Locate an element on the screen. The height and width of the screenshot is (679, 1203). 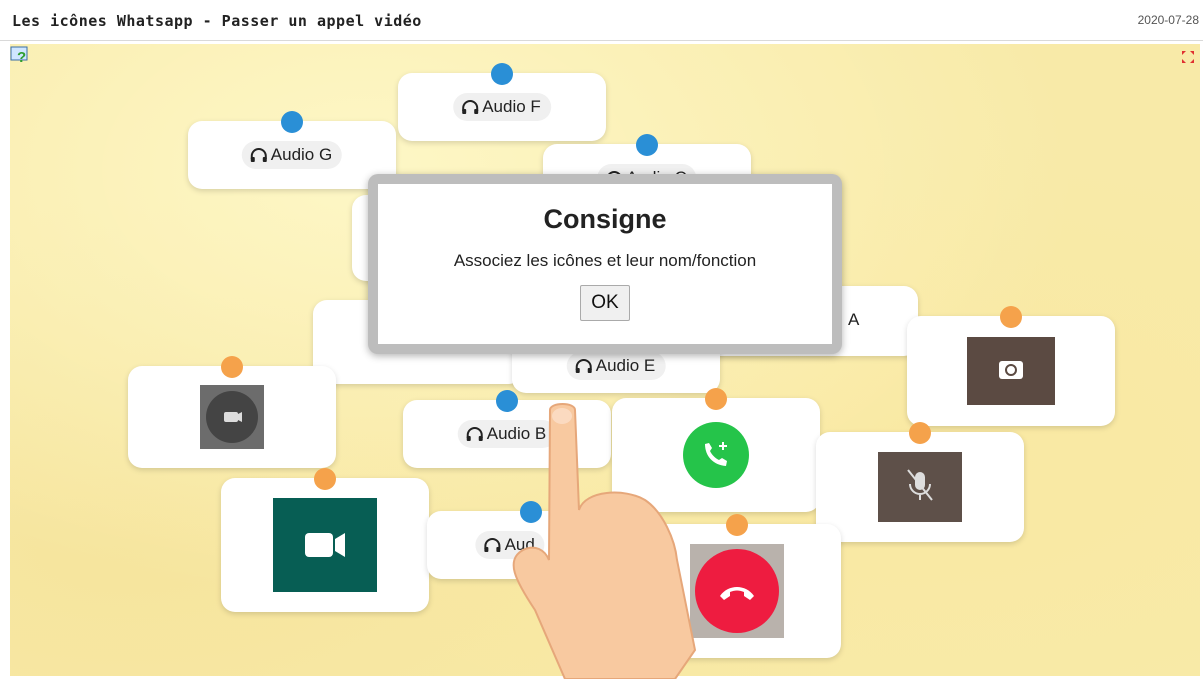
audio-label: Audio E is located at coordinates (625, 366).